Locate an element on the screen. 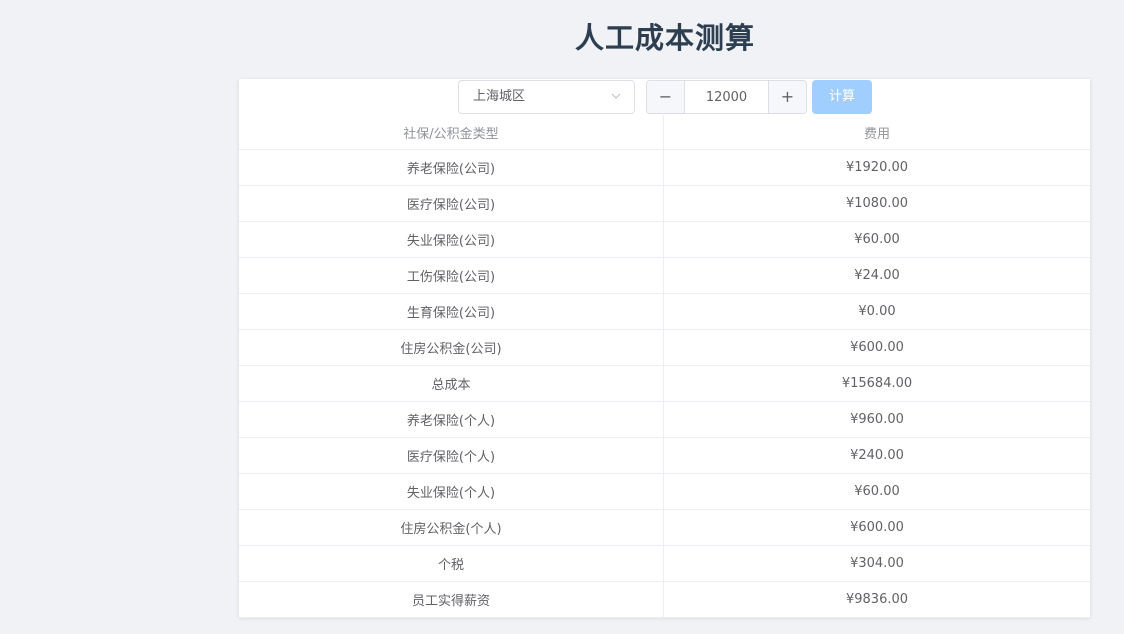 Image resolution: width=1124 pixels, height=634 pixels. table-row: 医疗保险(公司) ¥1080.00 is located at coordinates (664, 204).